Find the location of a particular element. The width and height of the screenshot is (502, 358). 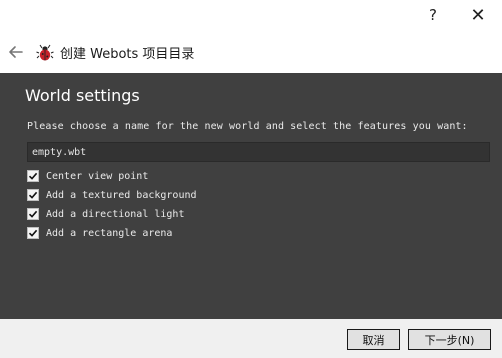

button-bar: 取消 下一步(N) is located at coordinates (251, 338).